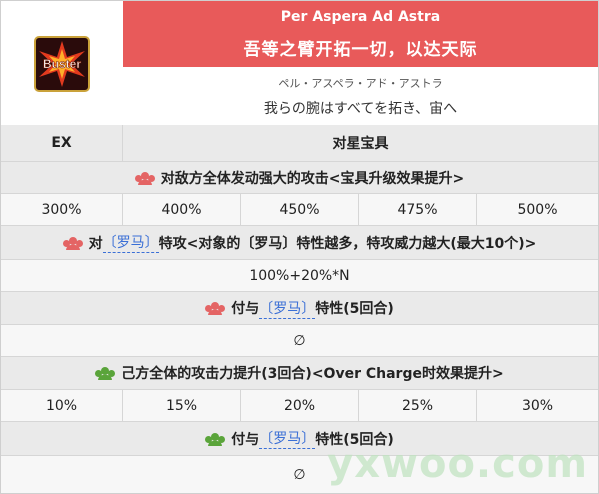 The image size is (599, 494). I want to click on effect-row: 付与 〔罗马〕 特性(5回合), so click(299, 308).